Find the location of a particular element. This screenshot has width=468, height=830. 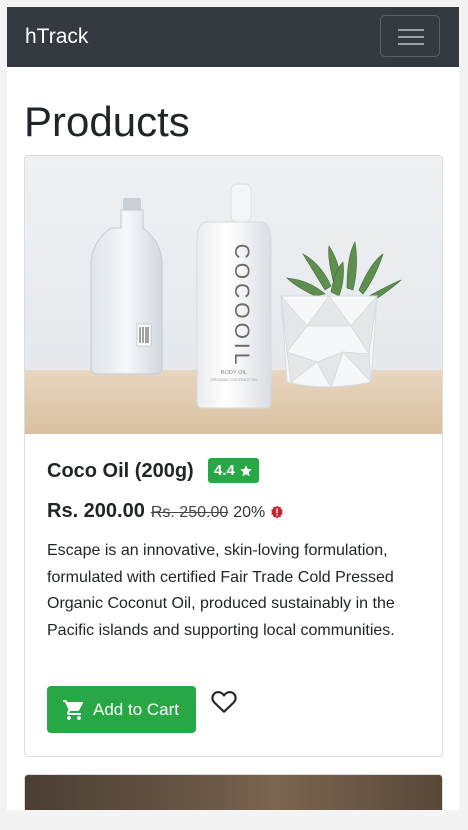

page-title: Products is located at coordinates (107, 121).